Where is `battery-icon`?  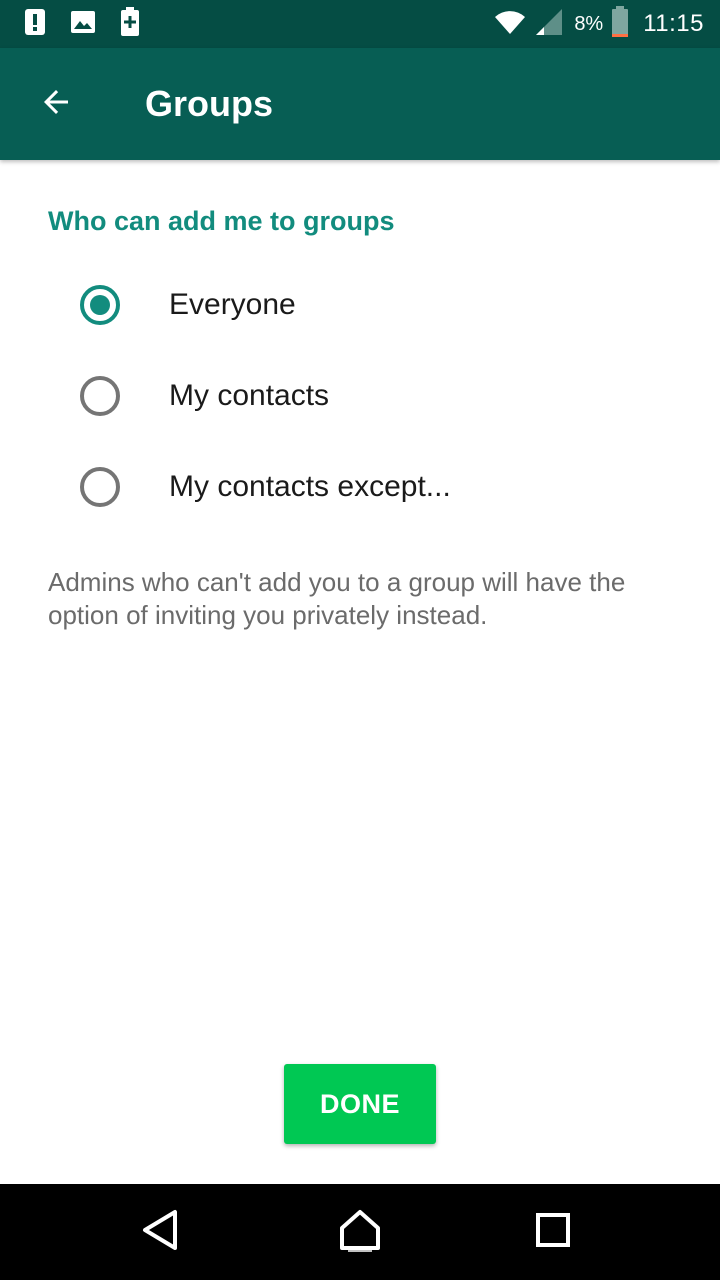
battery-icon is located at coordinates (620, 24).